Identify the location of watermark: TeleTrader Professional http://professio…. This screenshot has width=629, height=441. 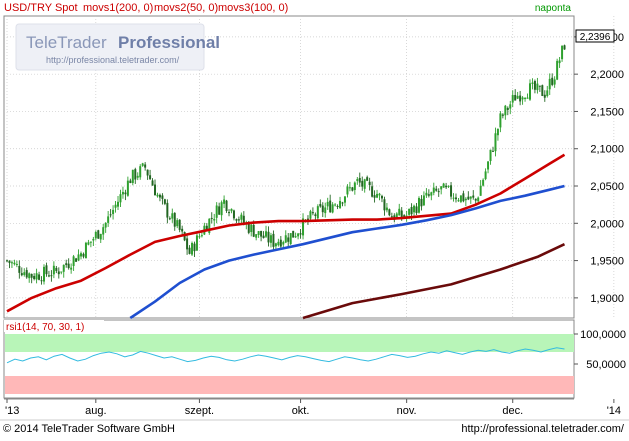
(117, 47).